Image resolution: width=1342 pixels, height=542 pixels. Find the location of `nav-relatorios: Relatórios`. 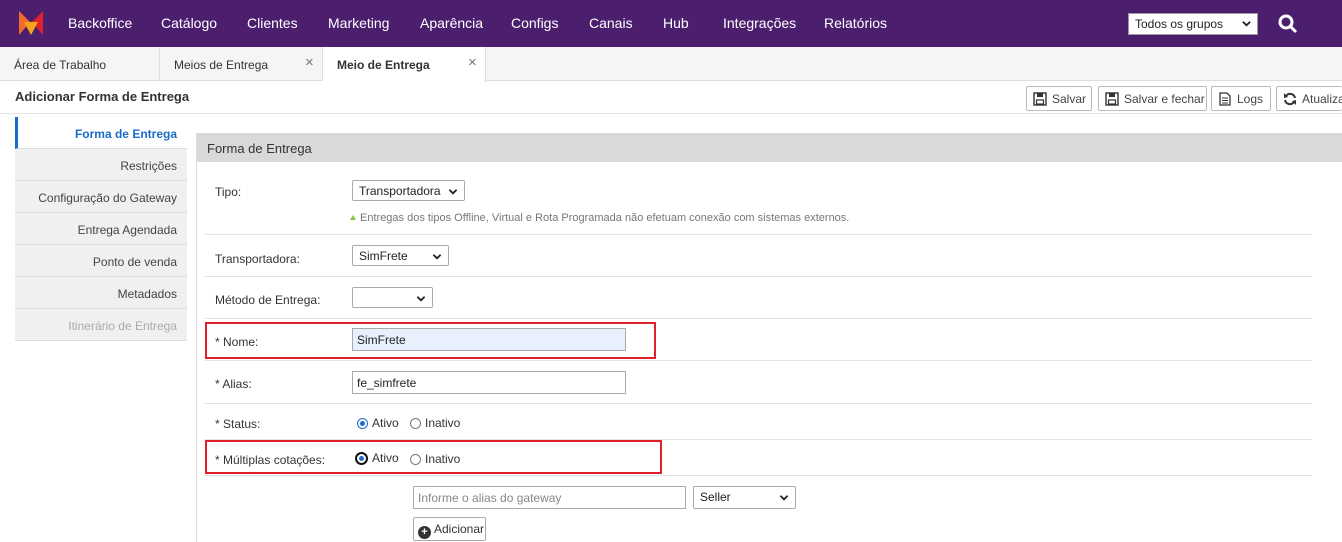

nav-relatorios: Relatórios is located at coordinates (855, 23).